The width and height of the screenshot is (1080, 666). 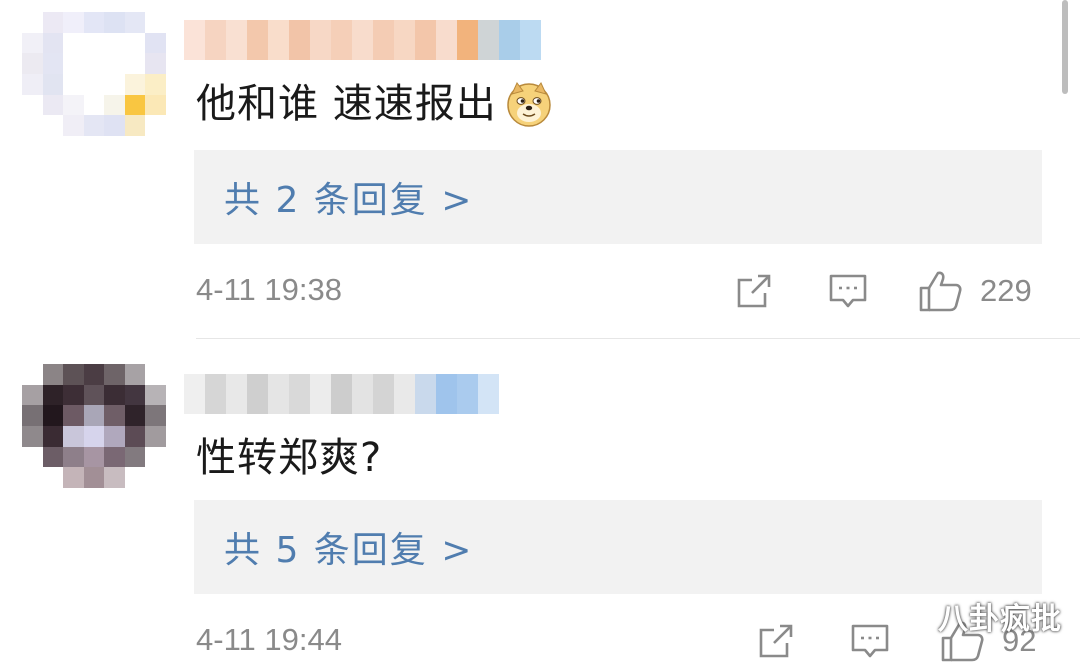 I want to click on comment-text: 性转郑爽?, so click(x=289, y=458).